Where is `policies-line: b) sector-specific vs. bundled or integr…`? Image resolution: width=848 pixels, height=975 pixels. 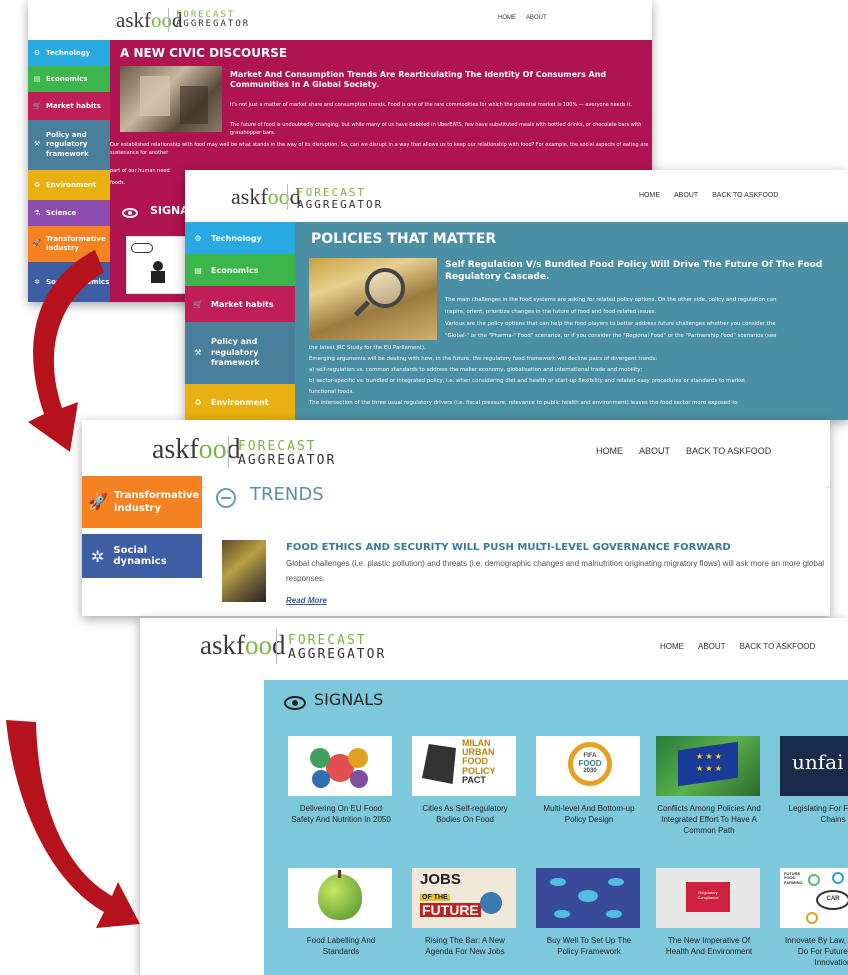 policies-line: b) sector-specific vs. bundled or integr… is located at coordinates (527, 381).